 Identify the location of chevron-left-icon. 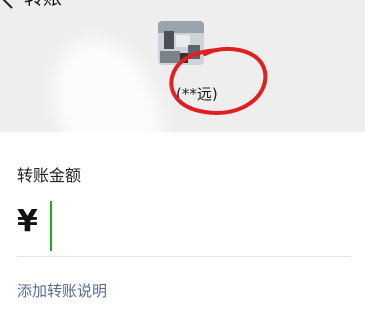
(7, 4).